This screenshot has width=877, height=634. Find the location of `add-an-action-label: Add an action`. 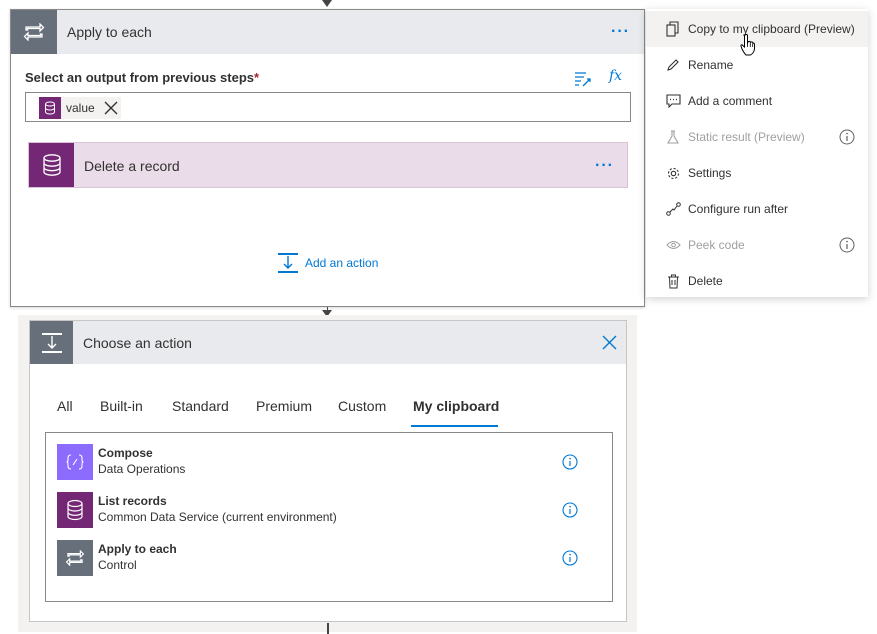

add-an-action-label: Add an action is located at coordinates (342, 263).